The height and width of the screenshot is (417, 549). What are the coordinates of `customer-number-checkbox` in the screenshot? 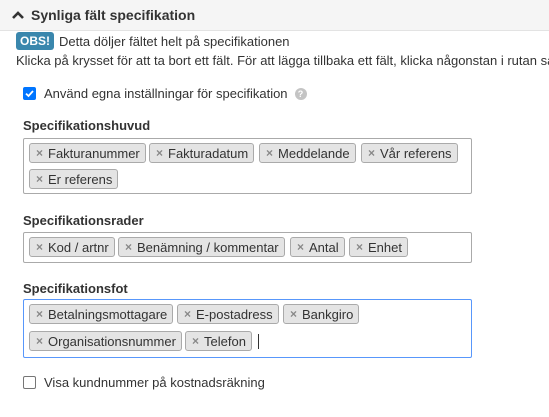 It's located at (29, 382).